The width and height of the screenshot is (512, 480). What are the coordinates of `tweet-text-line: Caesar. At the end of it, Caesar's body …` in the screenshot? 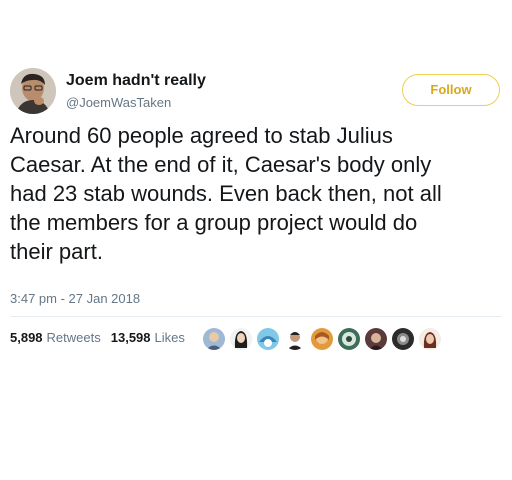 It's located at (221, 164).